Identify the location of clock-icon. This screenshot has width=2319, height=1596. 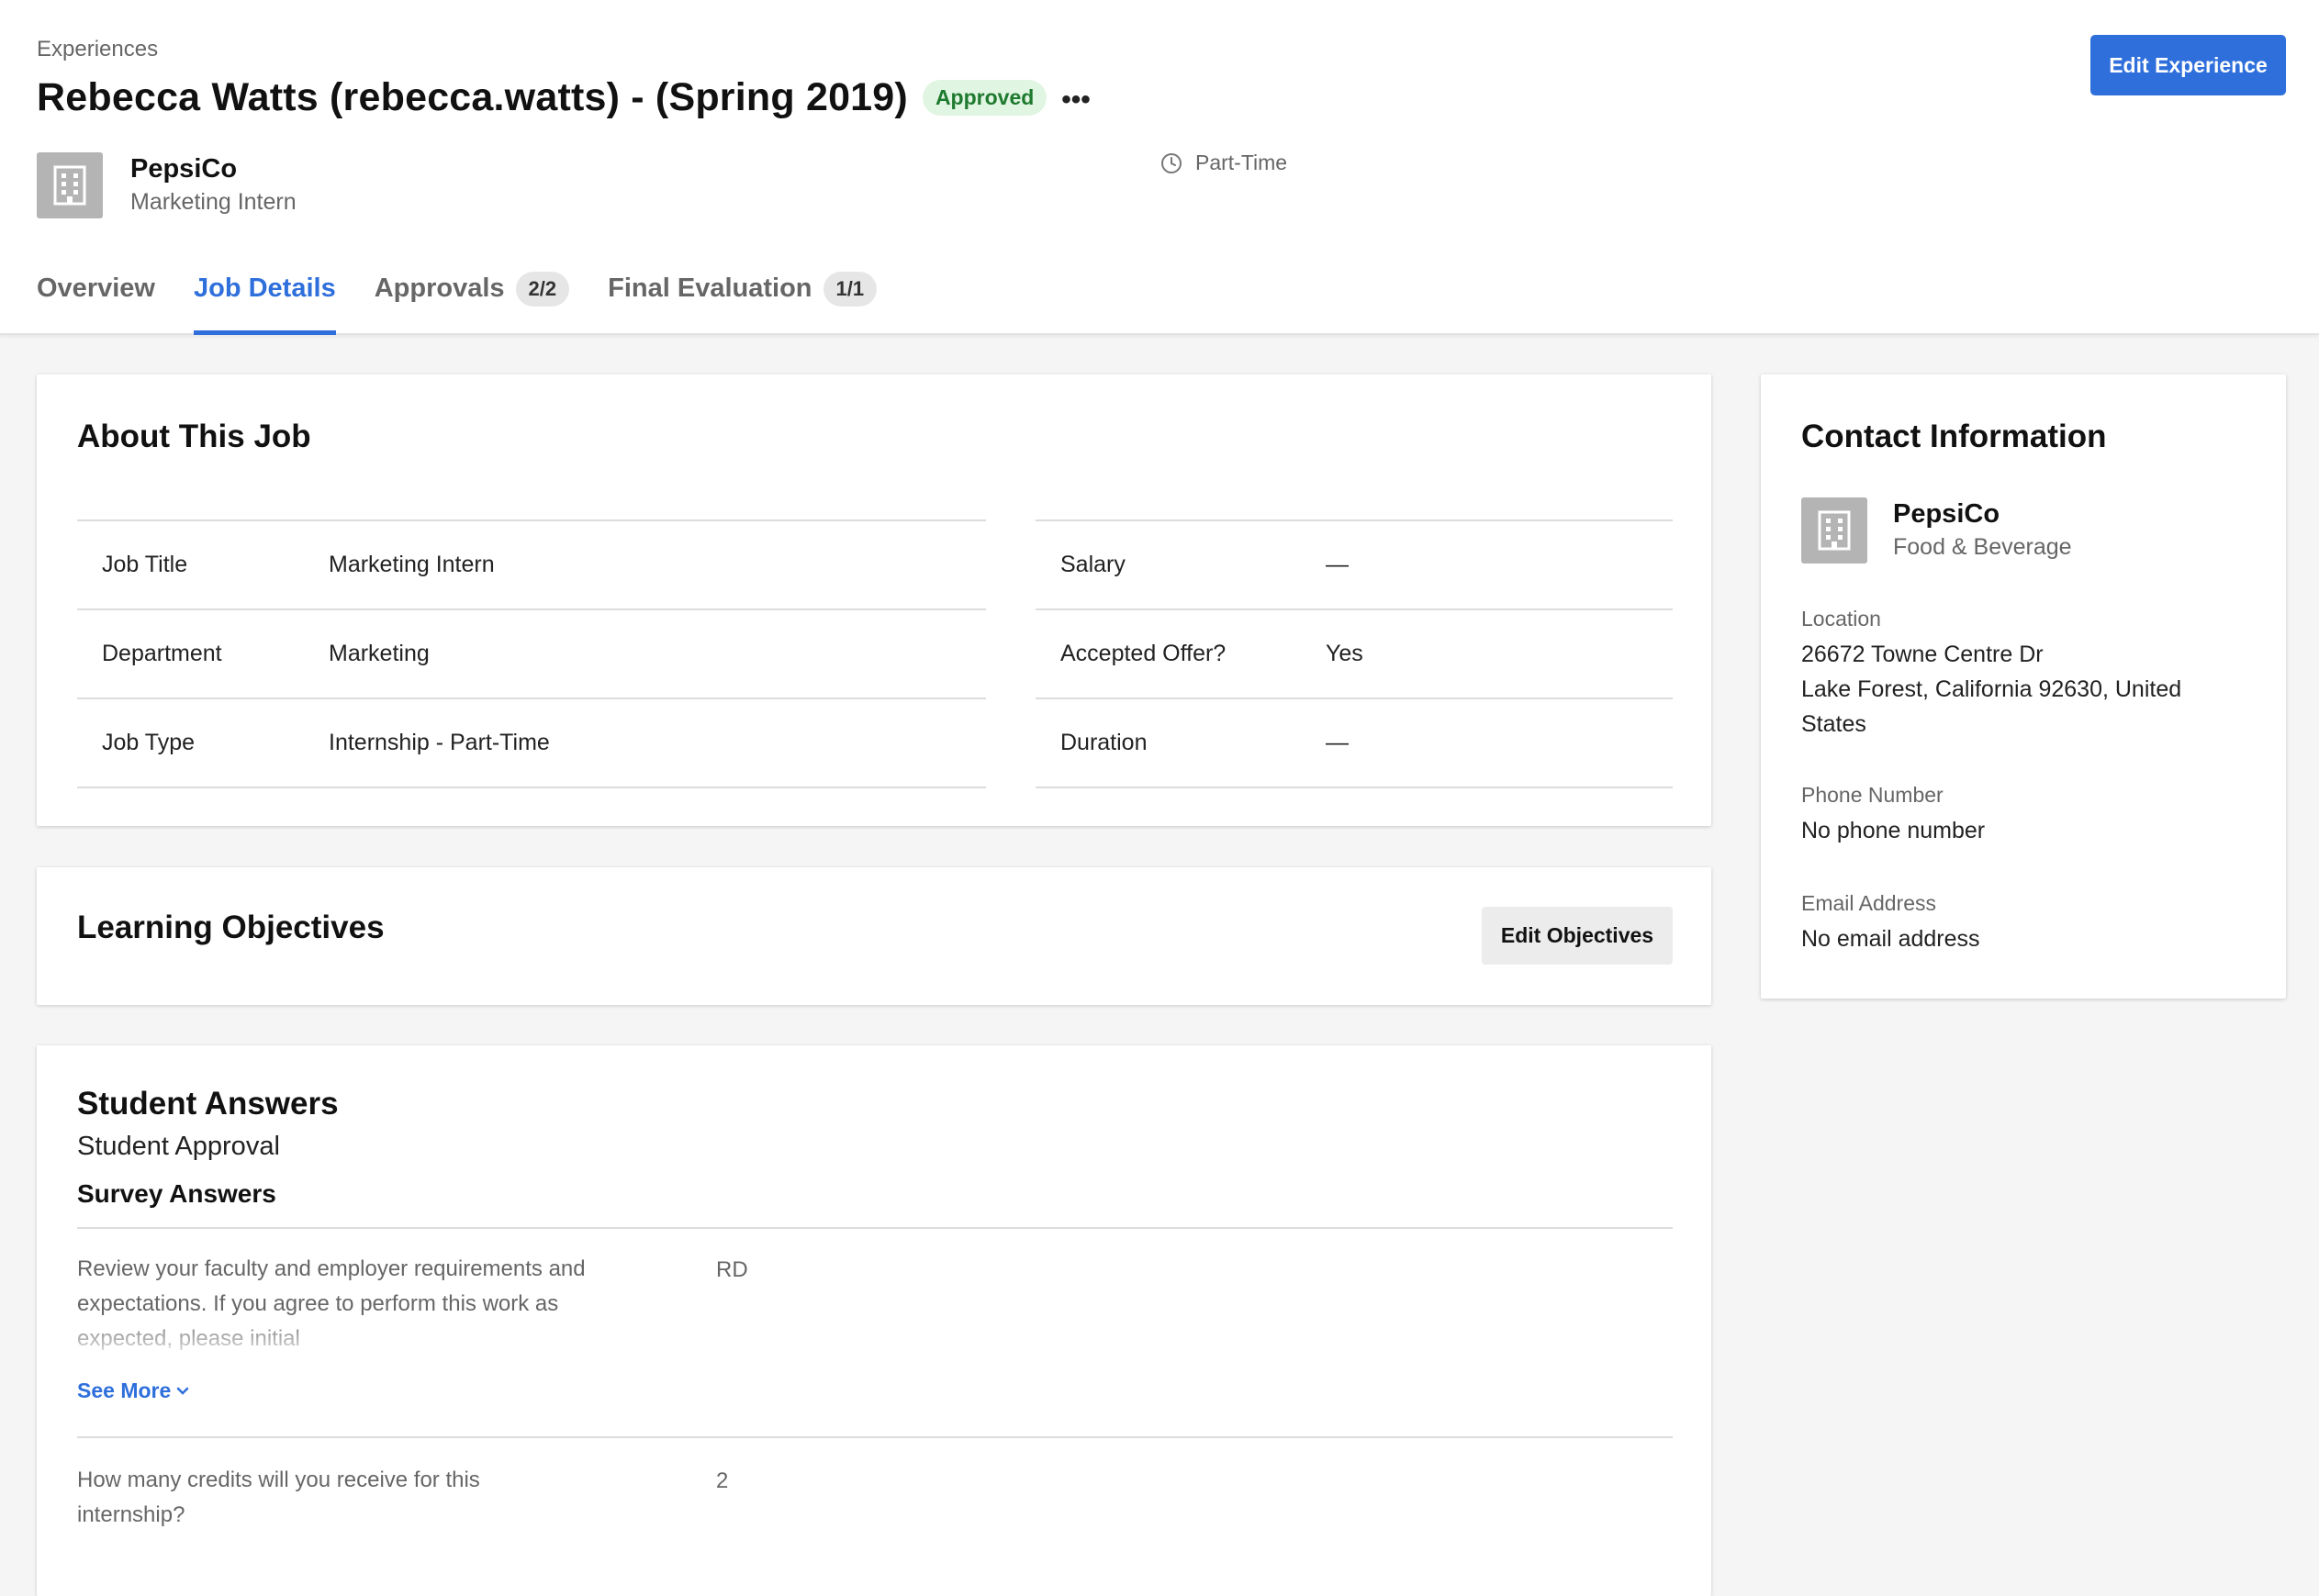
(1171, 162).